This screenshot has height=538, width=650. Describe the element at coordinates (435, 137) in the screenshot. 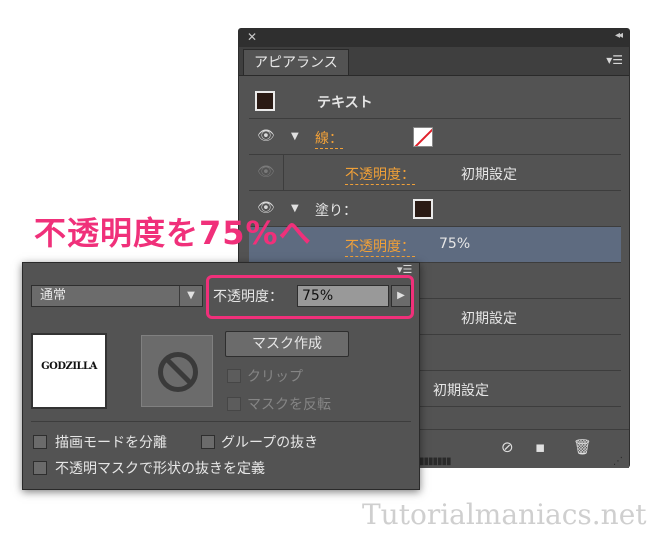

I see `appearance-row-stroke: 👁 ▼ 線：` at that location.